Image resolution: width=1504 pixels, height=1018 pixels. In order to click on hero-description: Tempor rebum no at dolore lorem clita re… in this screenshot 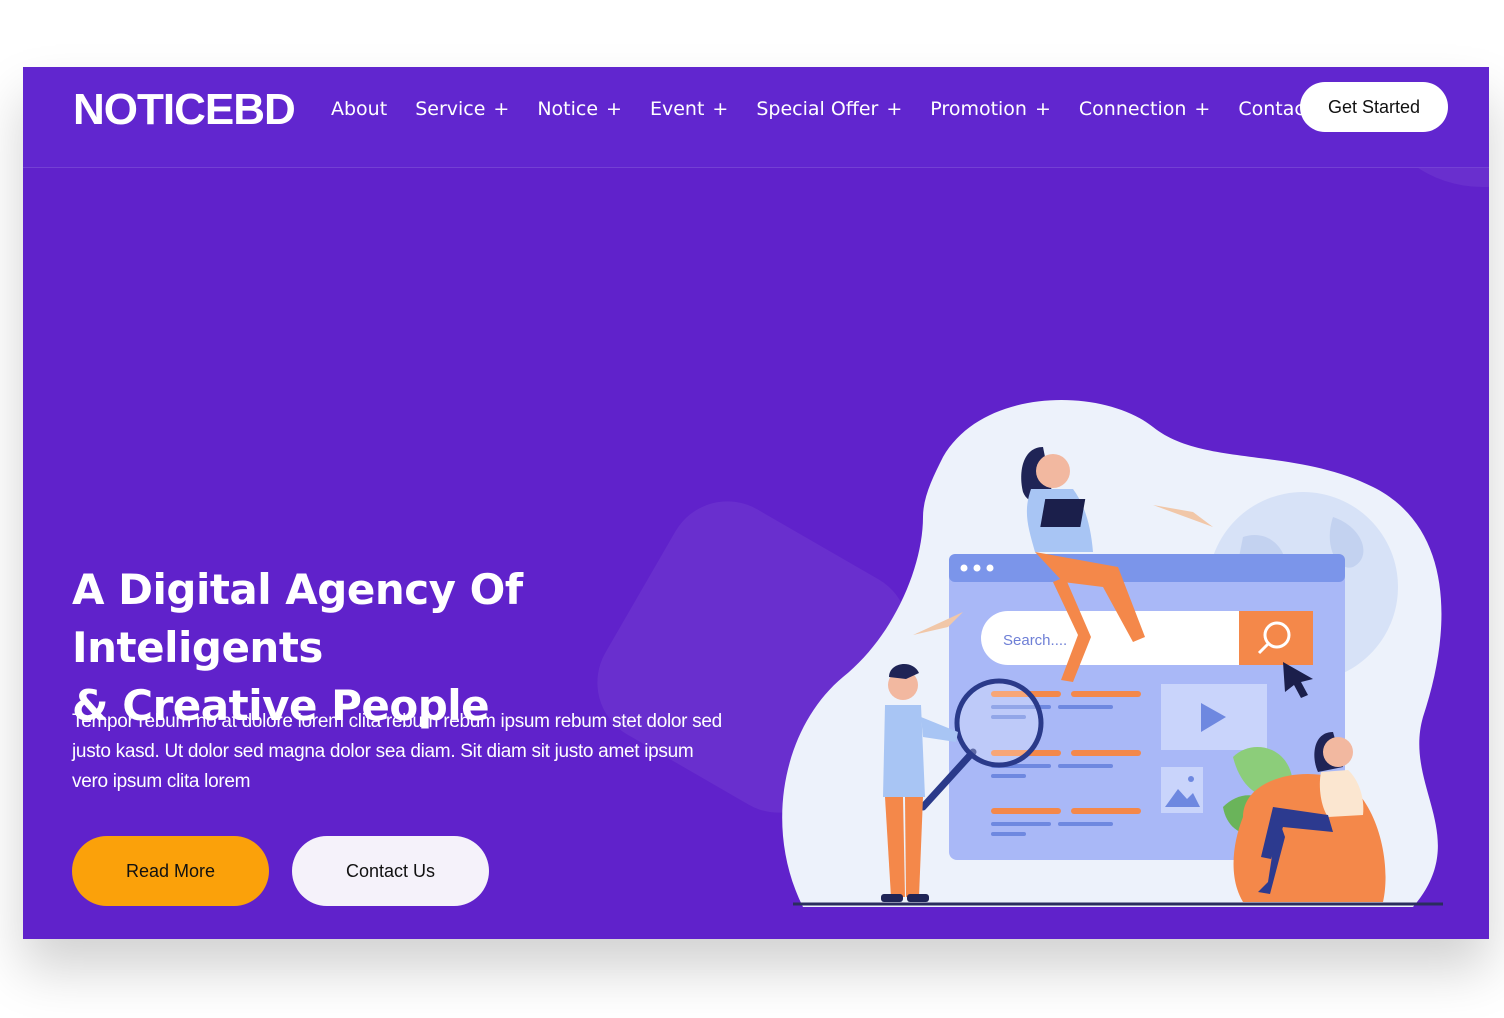, I will do `click(397, 751)`.